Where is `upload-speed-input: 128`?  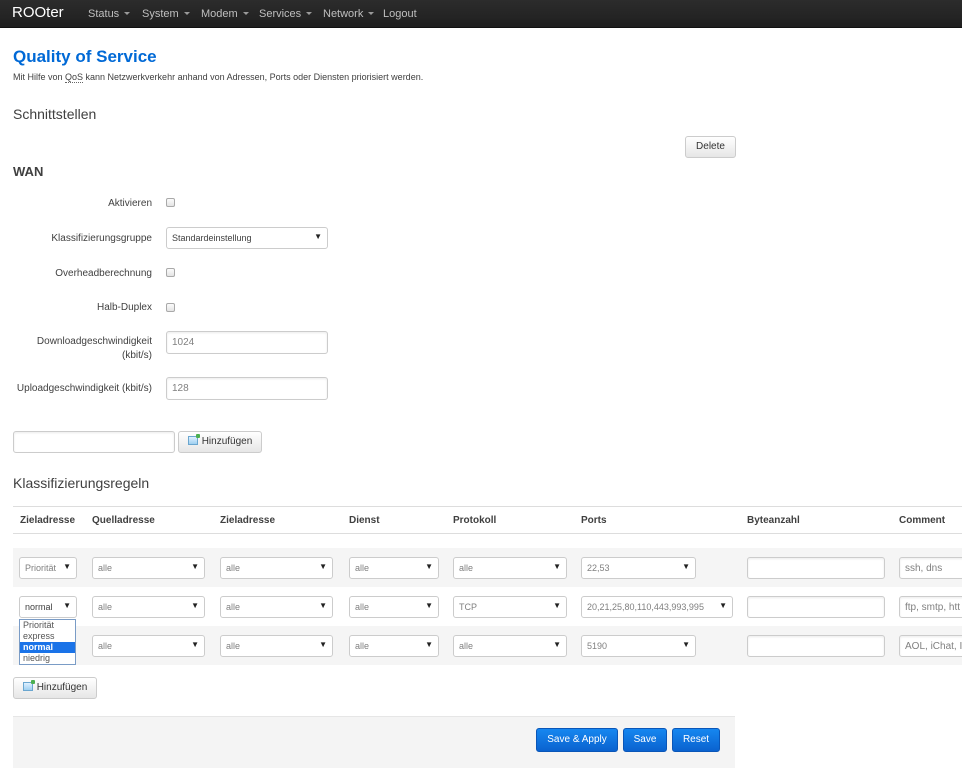
upload-speed-input: 128 is located at coordinates (247, 388).